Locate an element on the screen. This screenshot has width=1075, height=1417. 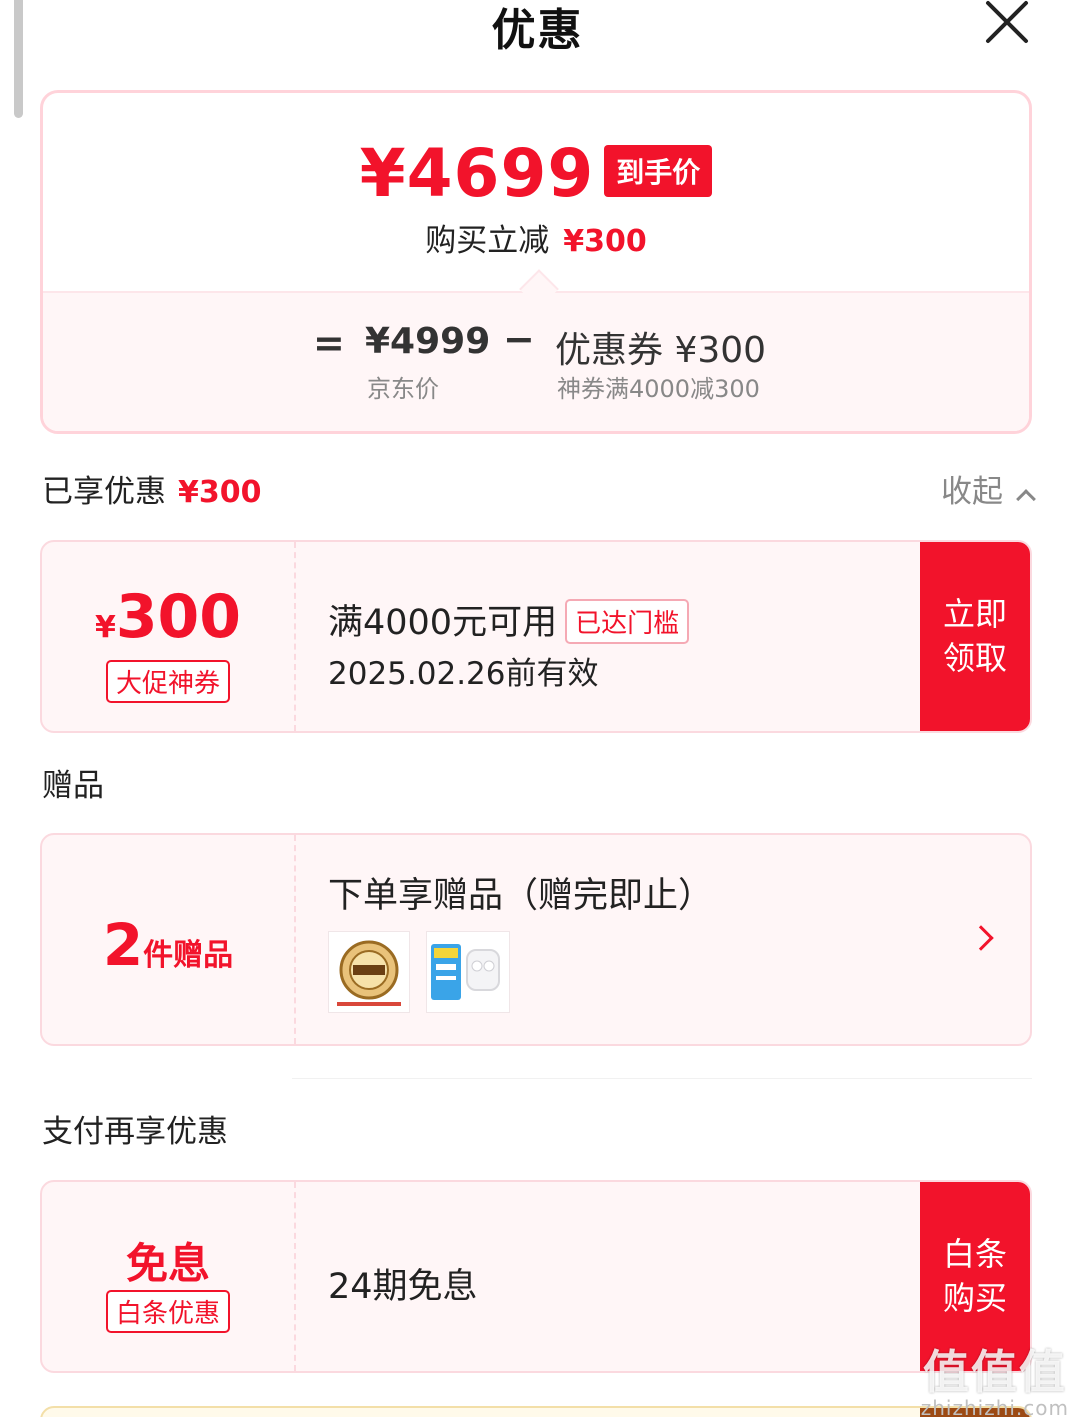
chevron-right-icon is located at coordinates (981, 938).